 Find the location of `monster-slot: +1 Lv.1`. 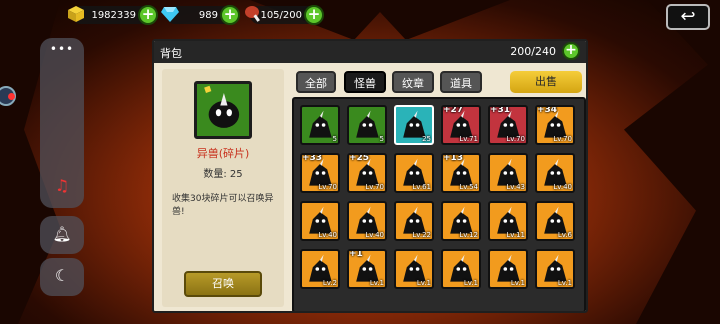

monster-slot: +1 Lv.1 is located at coordinates (367, 269).